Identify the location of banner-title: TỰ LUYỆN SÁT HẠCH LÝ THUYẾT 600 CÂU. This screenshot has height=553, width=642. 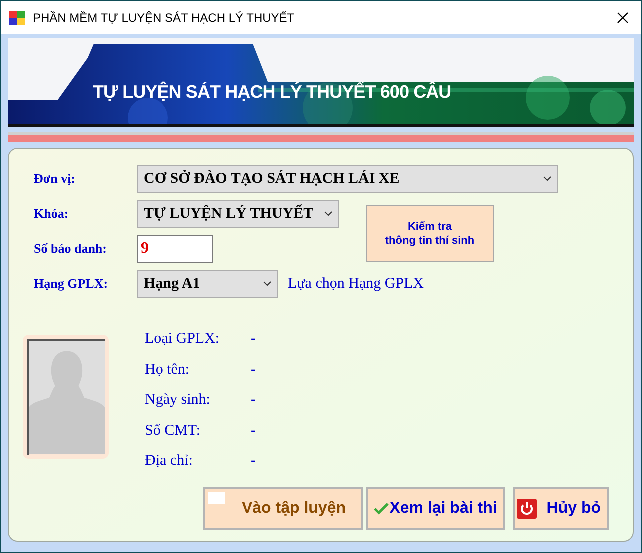
(272, 92).